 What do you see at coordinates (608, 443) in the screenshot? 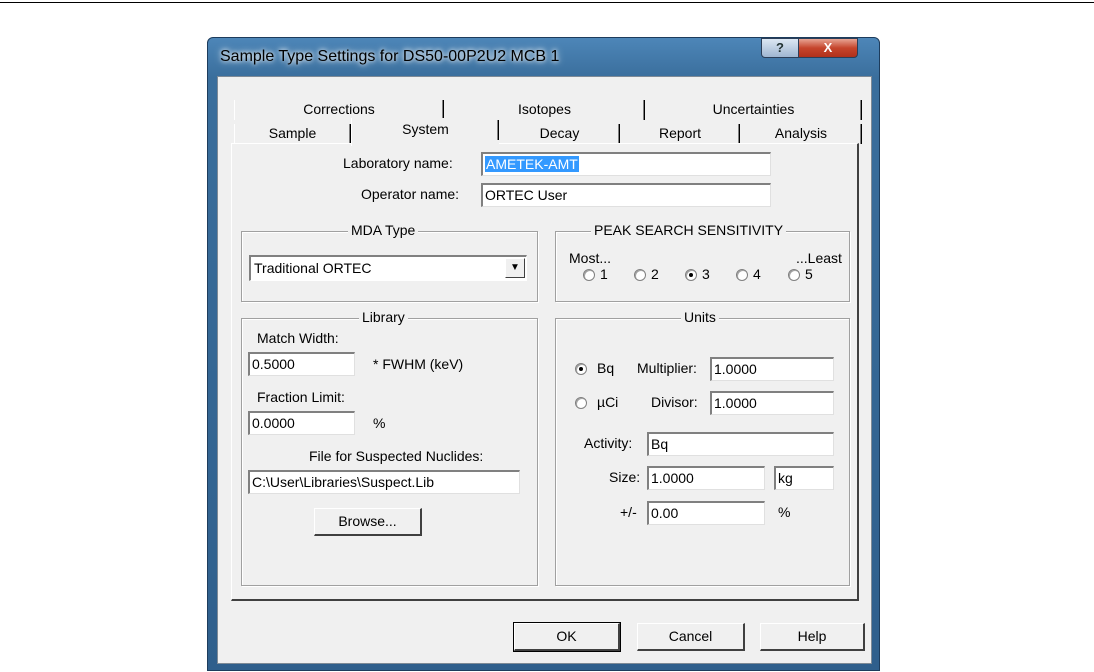
I see `activity-label: Activity:` at bounding box center [608, 443].